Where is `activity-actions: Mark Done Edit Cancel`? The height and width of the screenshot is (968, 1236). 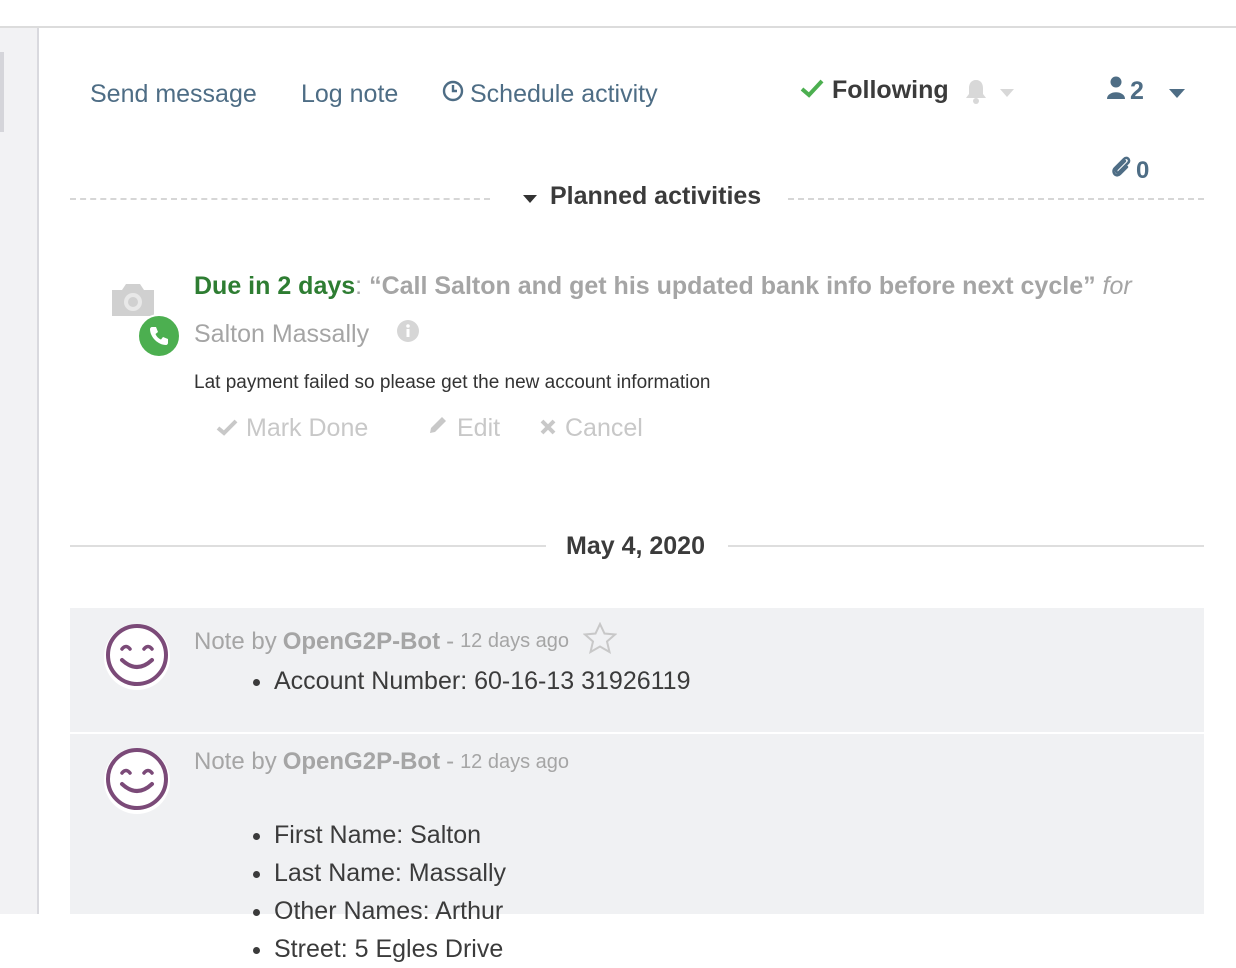 activity-actions: Mark Done Edit Cancel is located at coordinates (429, 428).